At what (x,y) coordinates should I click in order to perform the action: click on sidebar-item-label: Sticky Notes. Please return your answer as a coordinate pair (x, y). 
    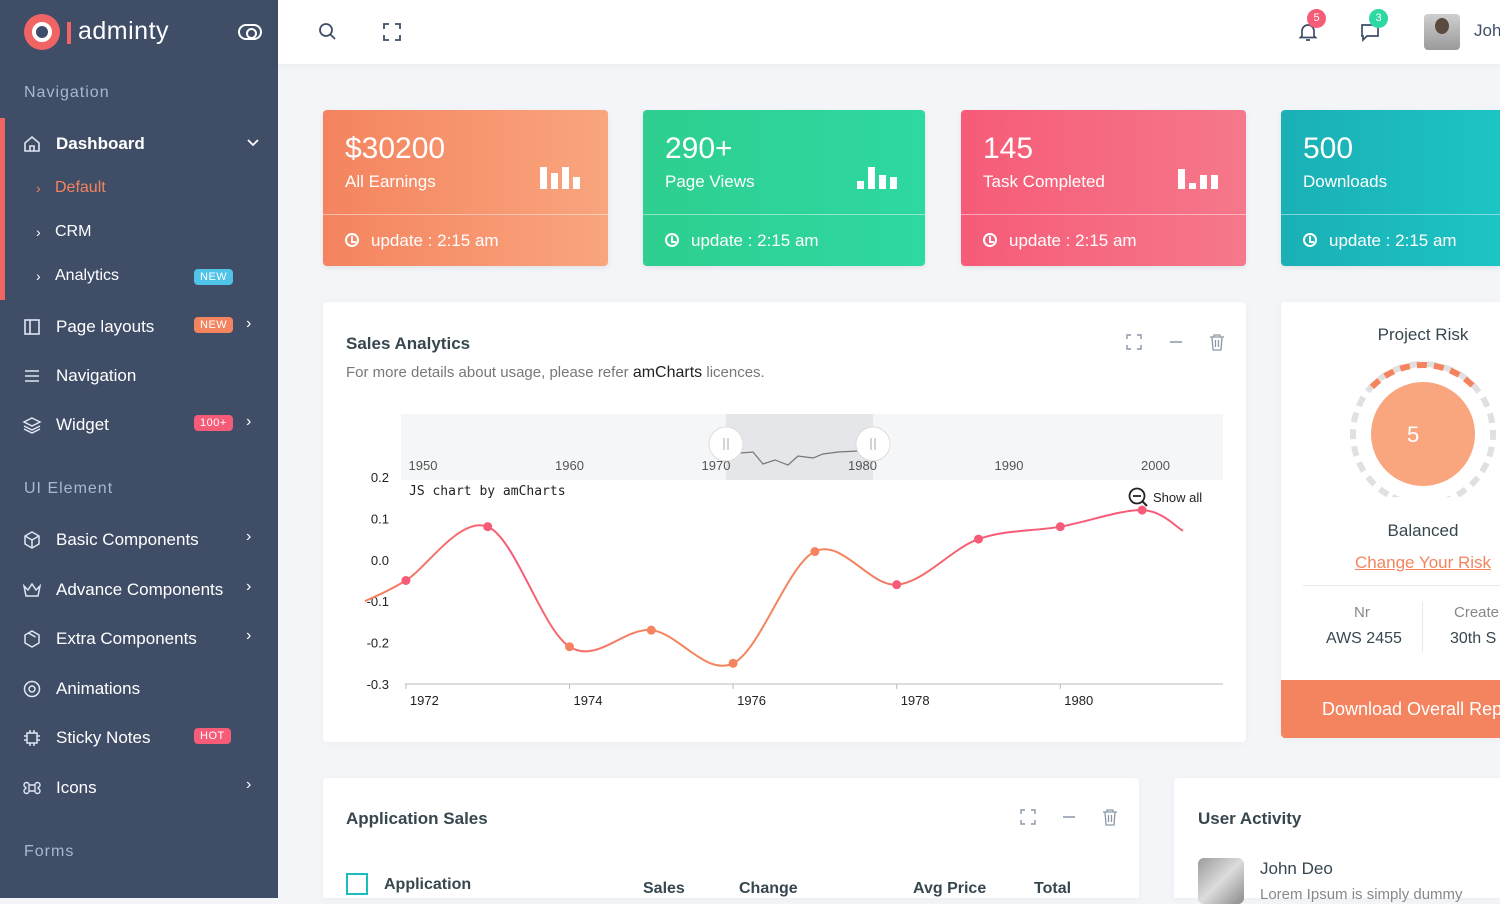
    Looking at the image, I should click on (103, 737).